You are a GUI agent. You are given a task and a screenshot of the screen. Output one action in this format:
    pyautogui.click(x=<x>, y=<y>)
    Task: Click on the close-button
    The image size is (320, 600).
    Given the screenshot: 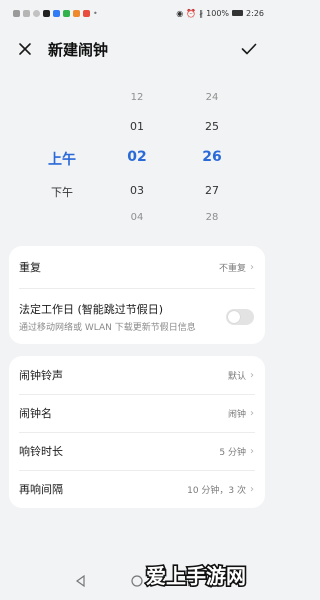 What is the action you would take?
    pyautogui.click(x=25, y=49)
    